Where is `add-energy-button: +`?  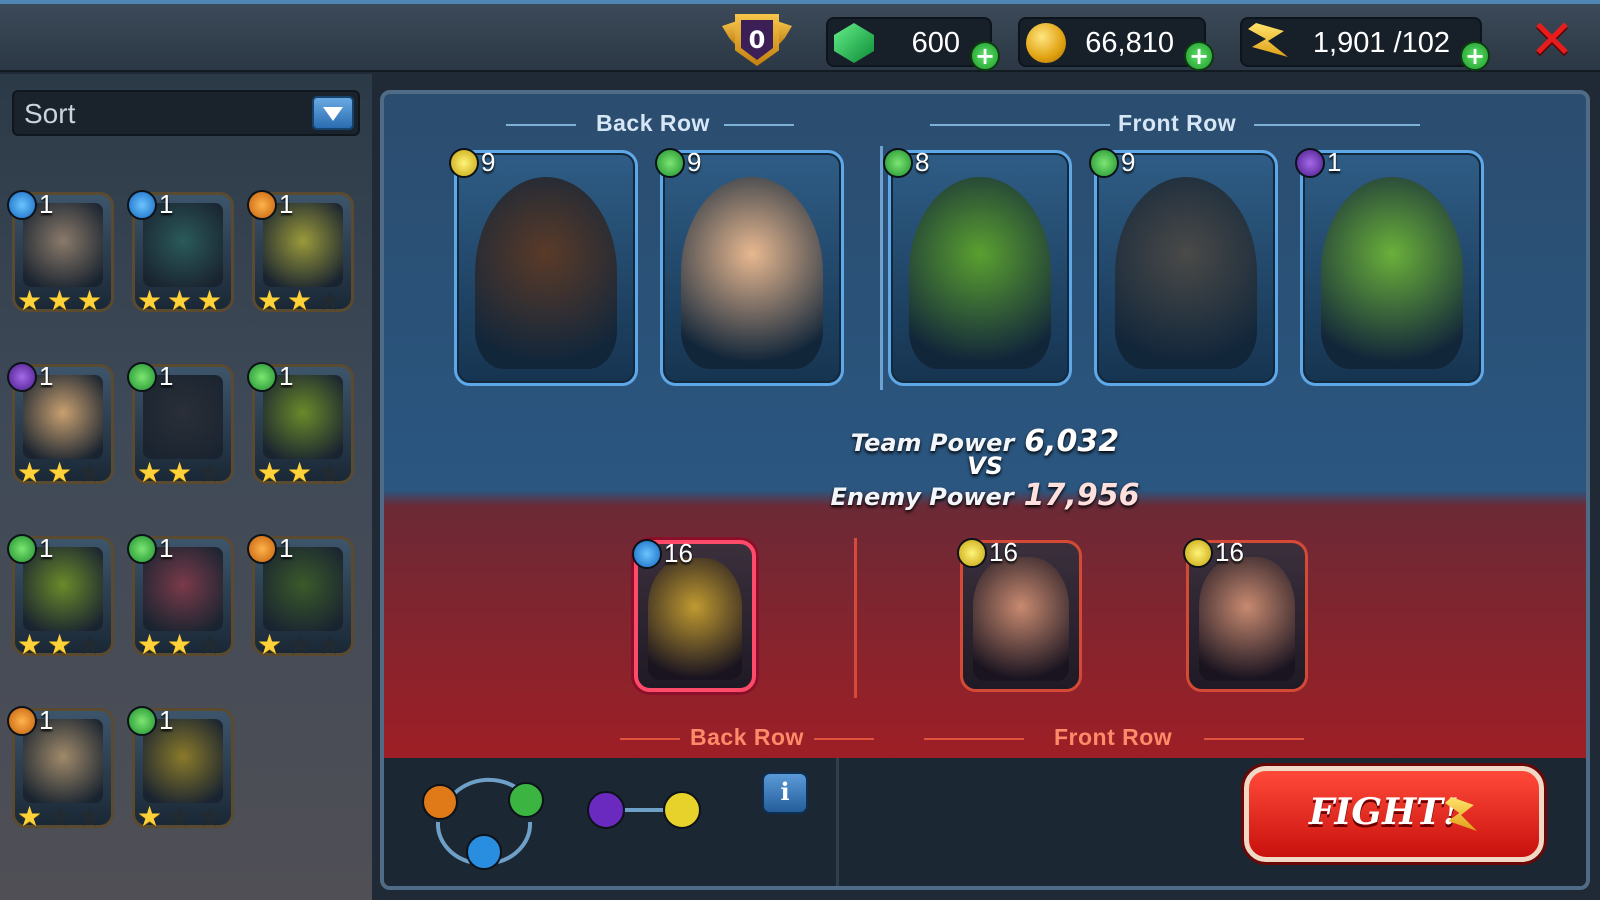
add-energy-button: + is located at coordinates (1475, 56).